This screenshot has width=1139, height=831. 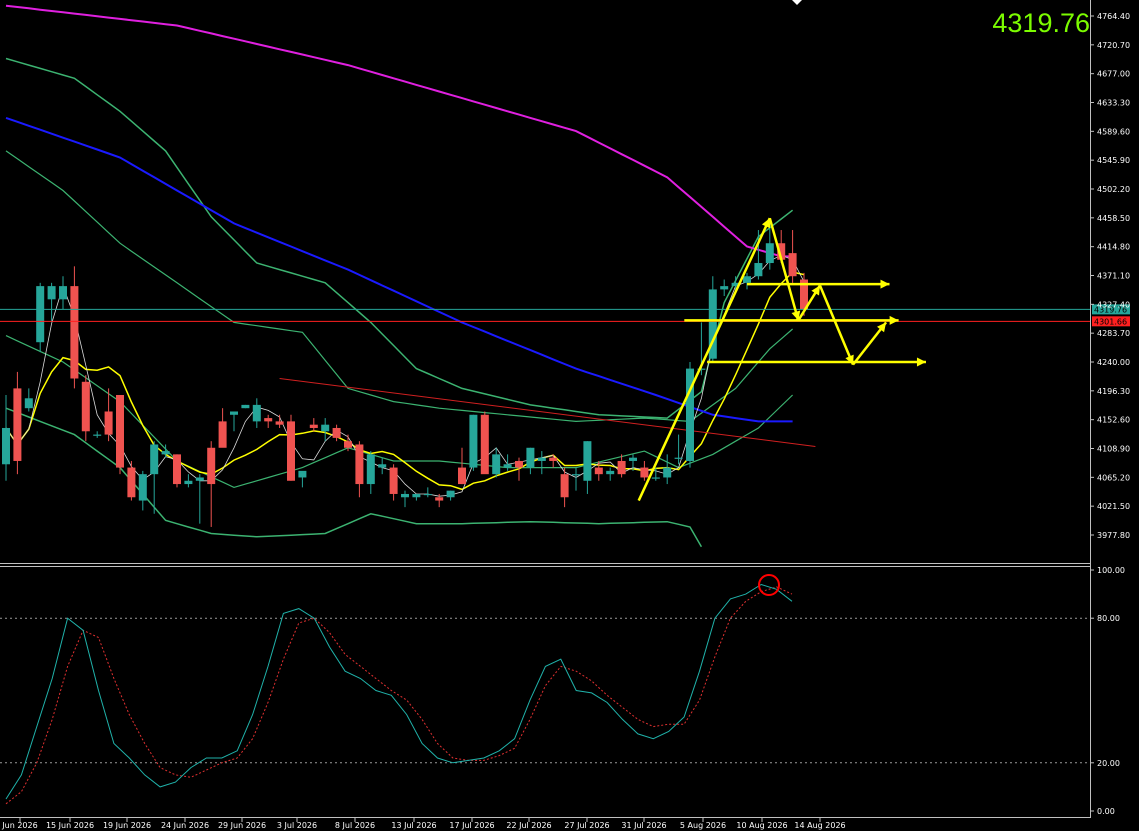 I want to click on date-tick-label: 19 Jun 2026, so click(x=127, y=825).